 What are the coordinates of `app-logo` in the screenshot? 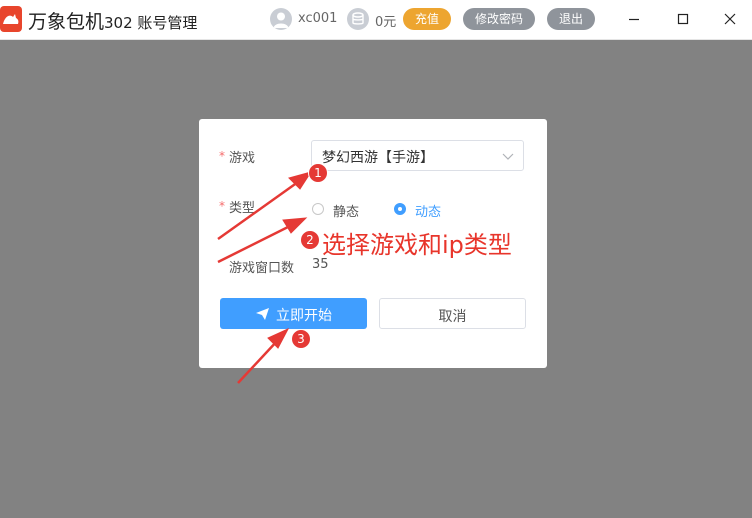 It's located at (11, 19).